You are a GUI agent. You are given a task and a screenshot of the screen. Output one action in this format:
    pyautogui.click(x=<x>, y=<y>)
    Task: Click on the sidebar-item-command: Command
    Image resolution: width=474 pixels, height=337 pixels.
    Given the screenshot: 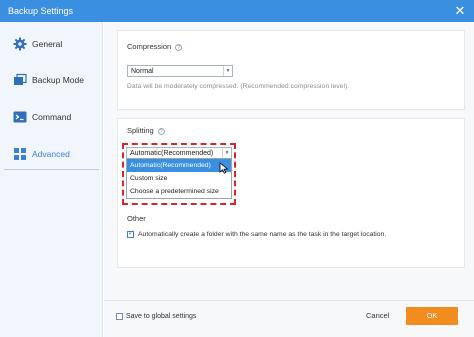 What is the action you would take?
    pyautogui.click(x=51, y=117)
    